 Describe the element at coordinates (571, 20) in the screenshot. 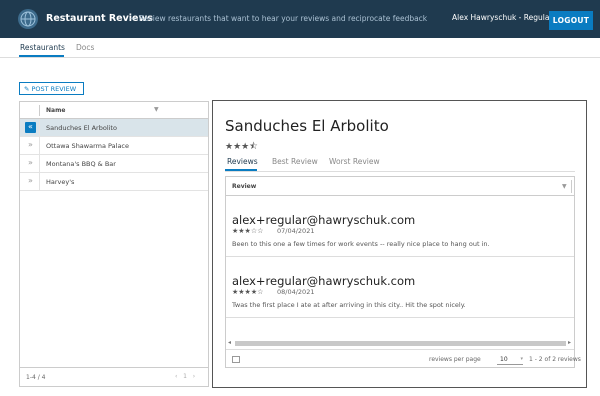

I see `logout-button: LOGOUT` at that location.